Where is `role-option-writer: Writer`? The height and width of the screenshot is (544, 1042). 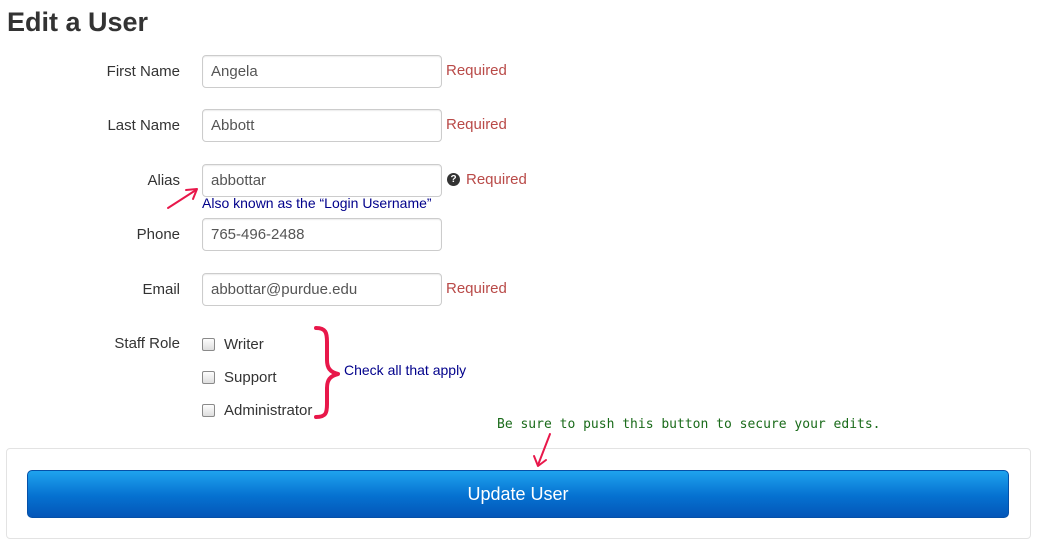
role-option-writer: Writer is located at coordinates (233, 344).